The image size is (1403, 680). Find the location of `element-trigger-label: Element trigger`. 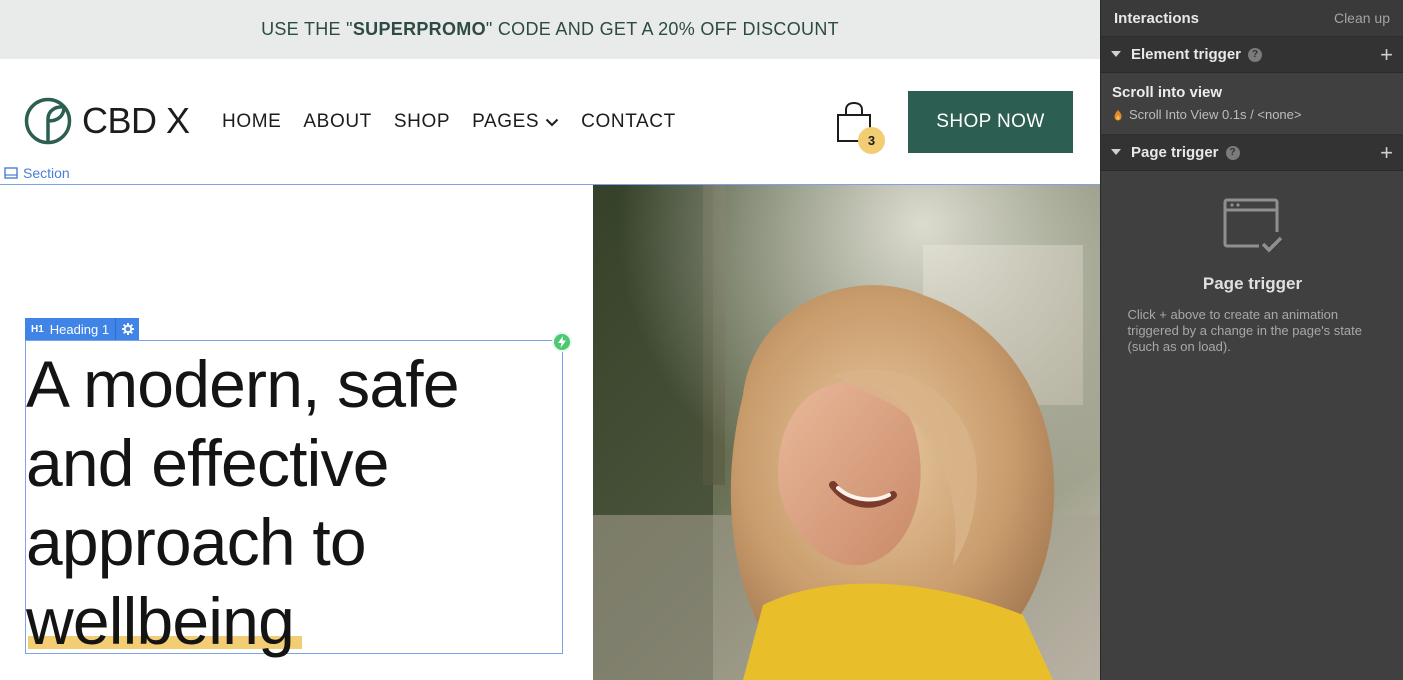

element-trigger-label: Element trigger is located at coordinates (1186, 54).